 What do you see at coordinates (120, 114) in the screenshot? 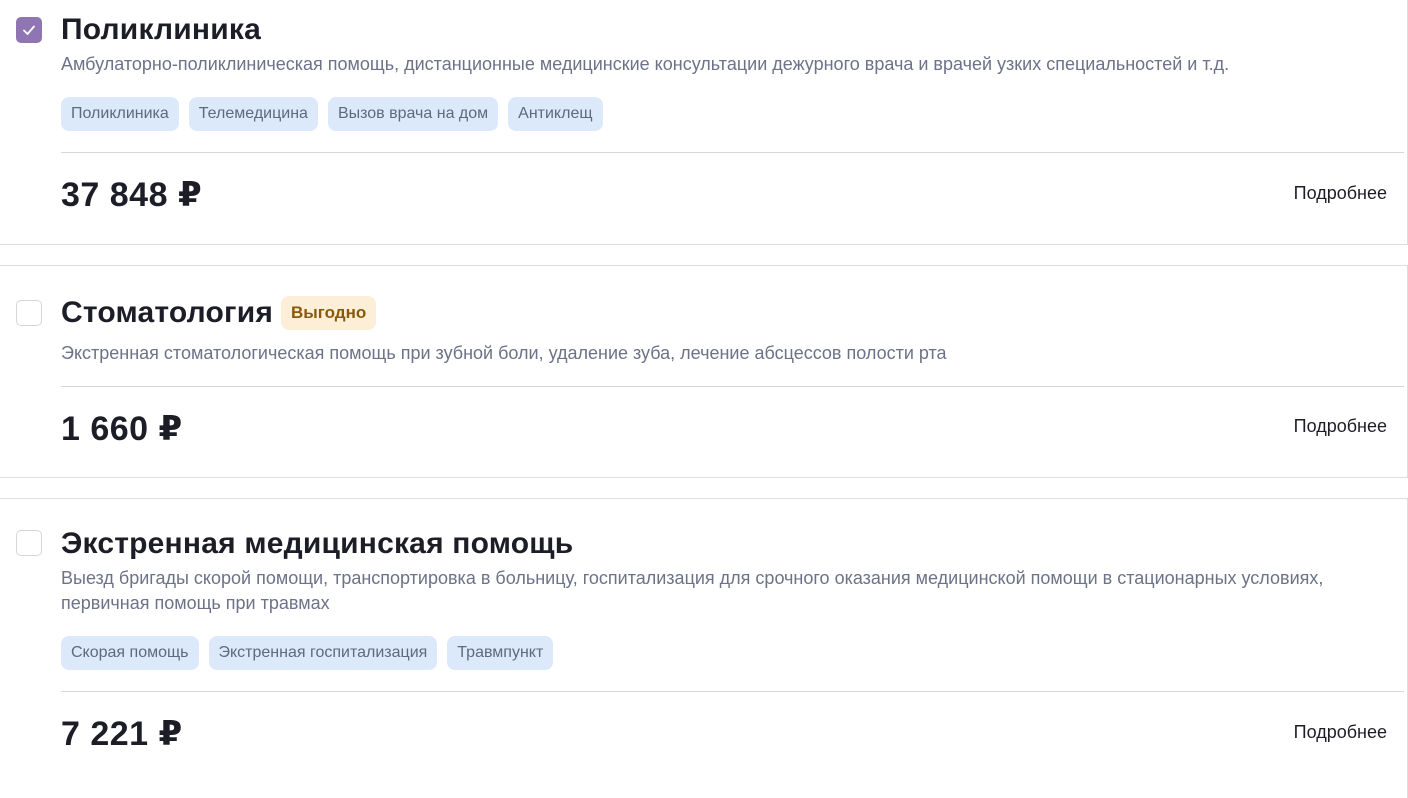
I see `tag: Поликлиника` at bounding box center [120, 114].